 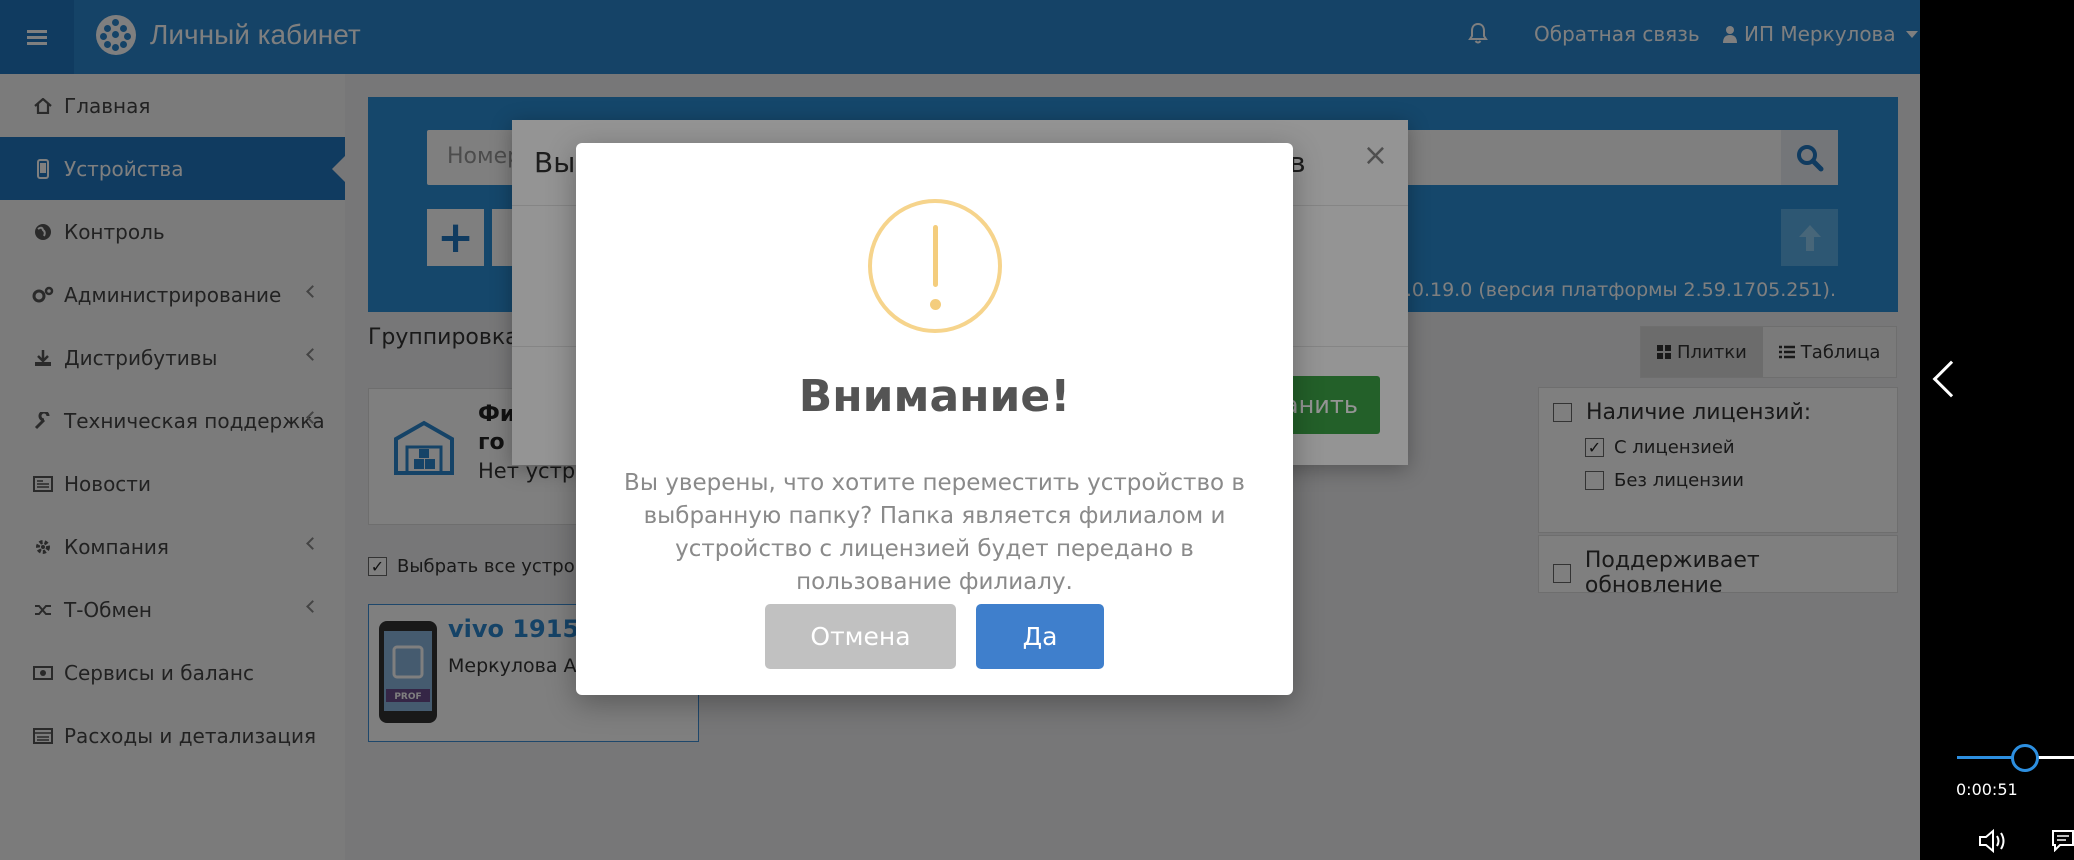 I want to click on captions-icon, so click(x=2063, y=841).